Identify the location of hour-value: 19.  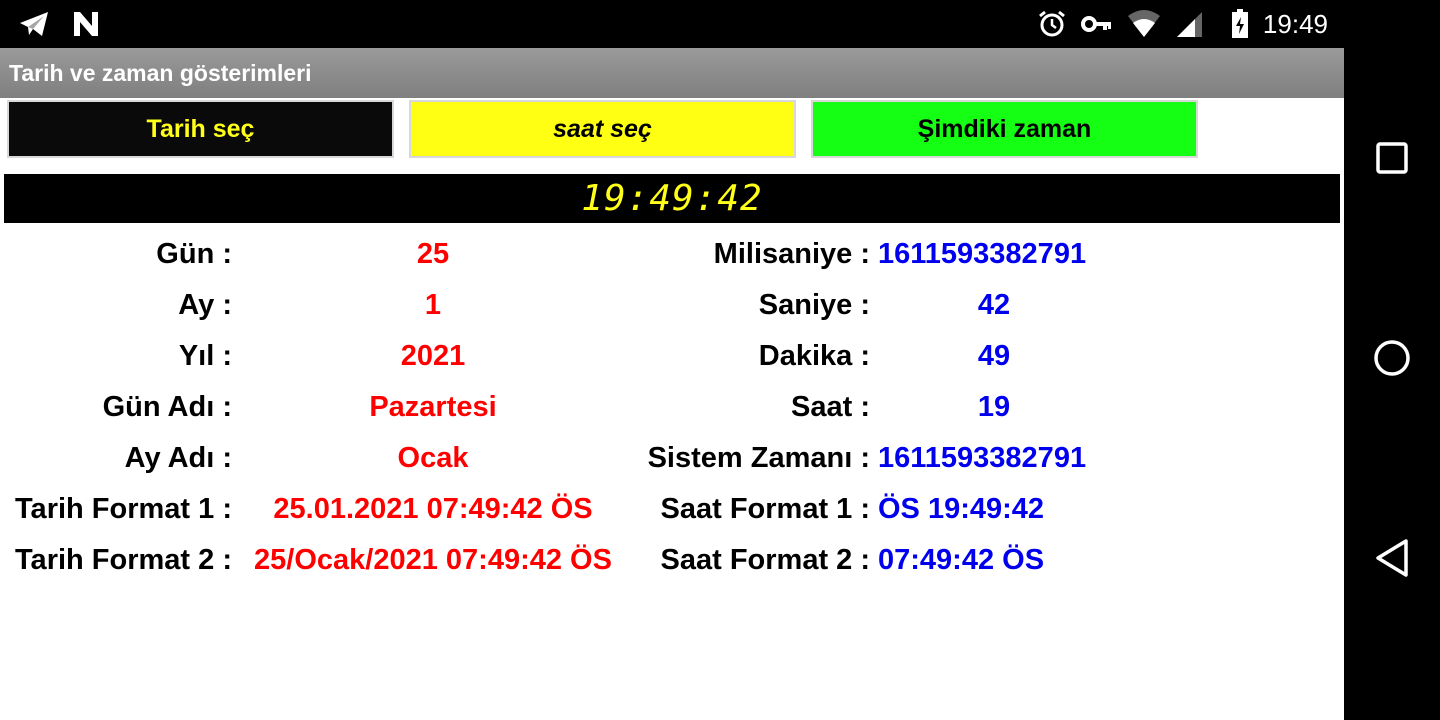
(994, 407).